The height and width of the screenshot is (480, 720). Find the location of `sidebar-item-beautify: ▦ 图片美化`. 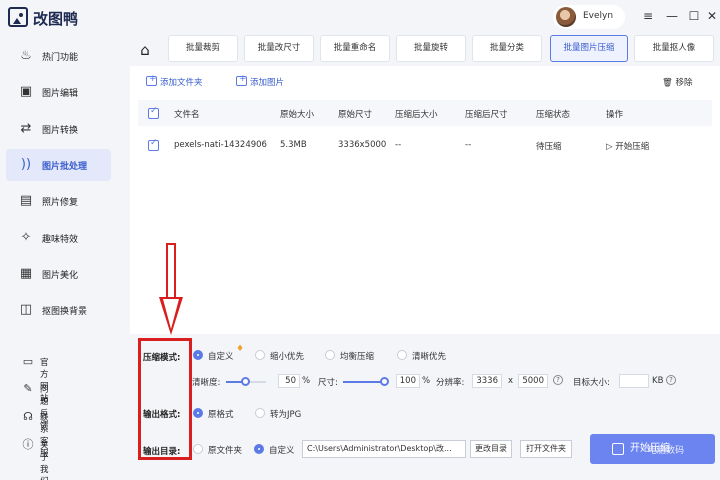

sidebar-item-beautify: ▦ 图片美化 is located at coordinates (58, 274).